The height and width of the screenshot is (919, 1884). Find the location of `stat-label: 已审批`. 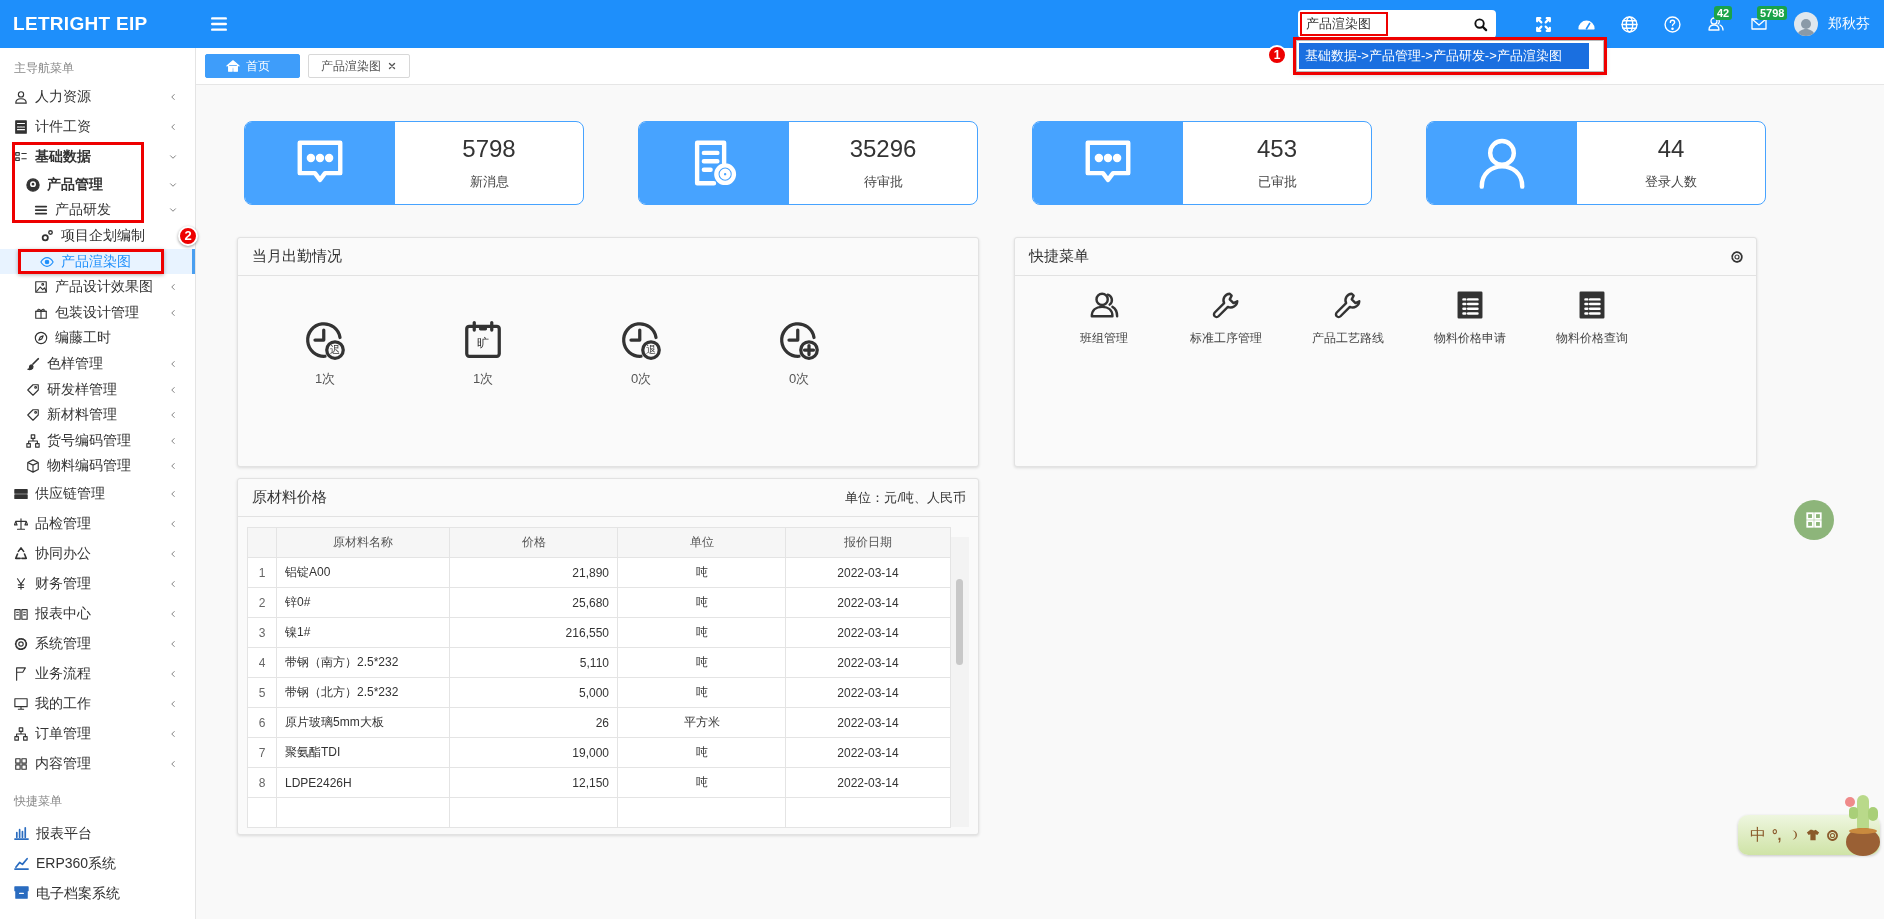

stat-label: 已审批 is located at coordinates (1277, 182).